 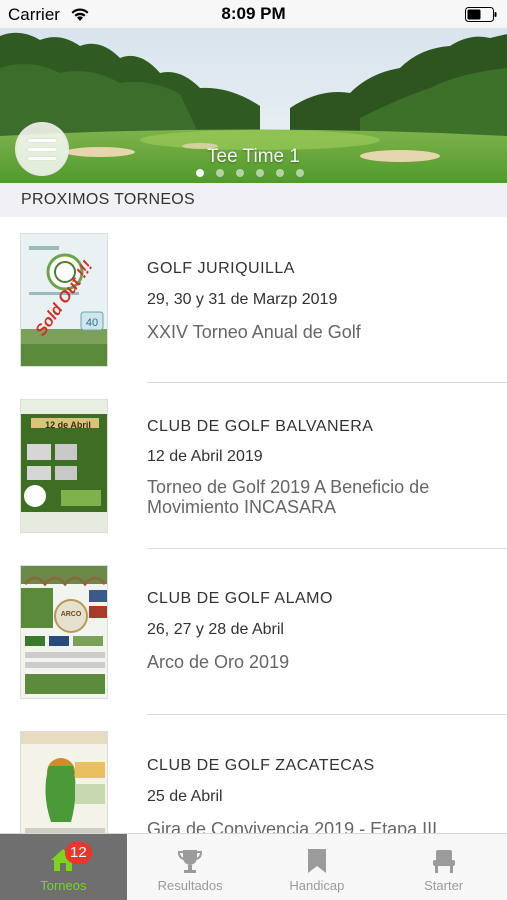 I want to click on status-bar: Carrier 8:09 PM, so click(x=253, y=14).